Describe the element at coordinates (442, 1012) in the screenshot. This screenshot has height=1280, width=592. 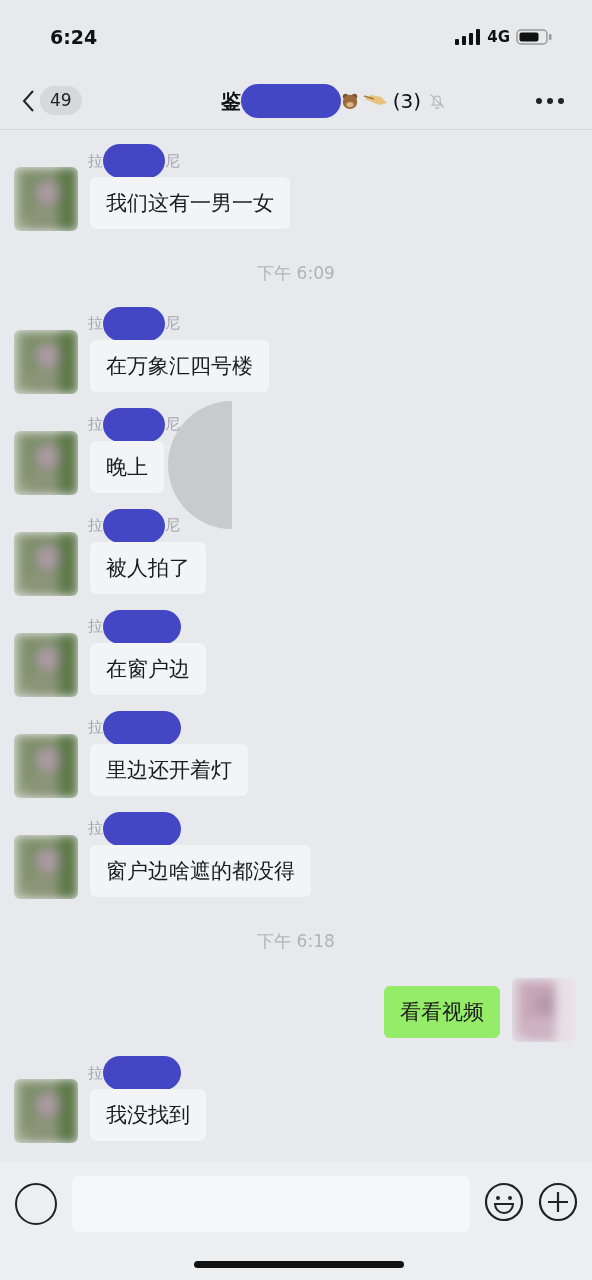
I see `message-bubble: 看看视频` at that location.